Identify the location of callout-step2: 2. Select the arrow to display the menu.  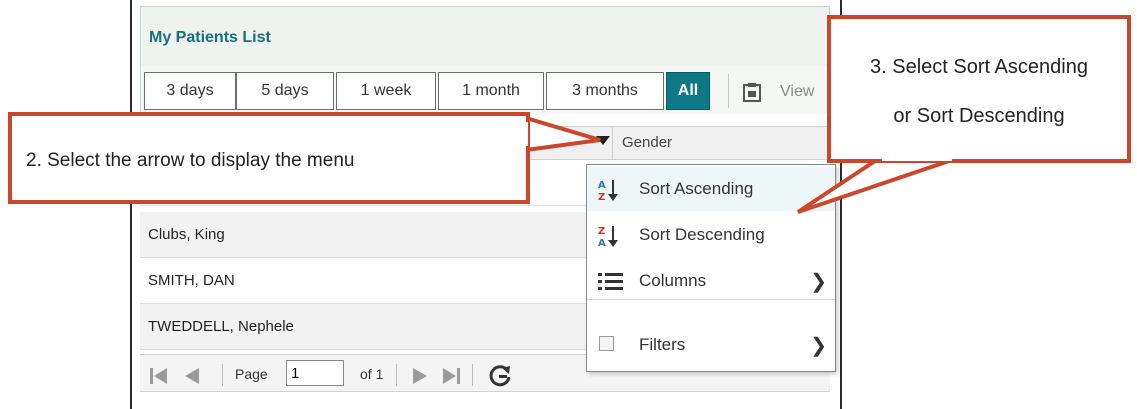
(269, 158).